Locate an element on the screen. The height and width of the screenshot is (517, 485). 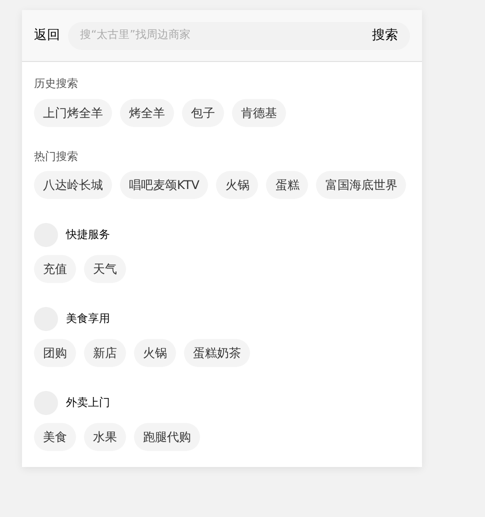
section-title: 热门搜索 is located at coordinates (56, 156).